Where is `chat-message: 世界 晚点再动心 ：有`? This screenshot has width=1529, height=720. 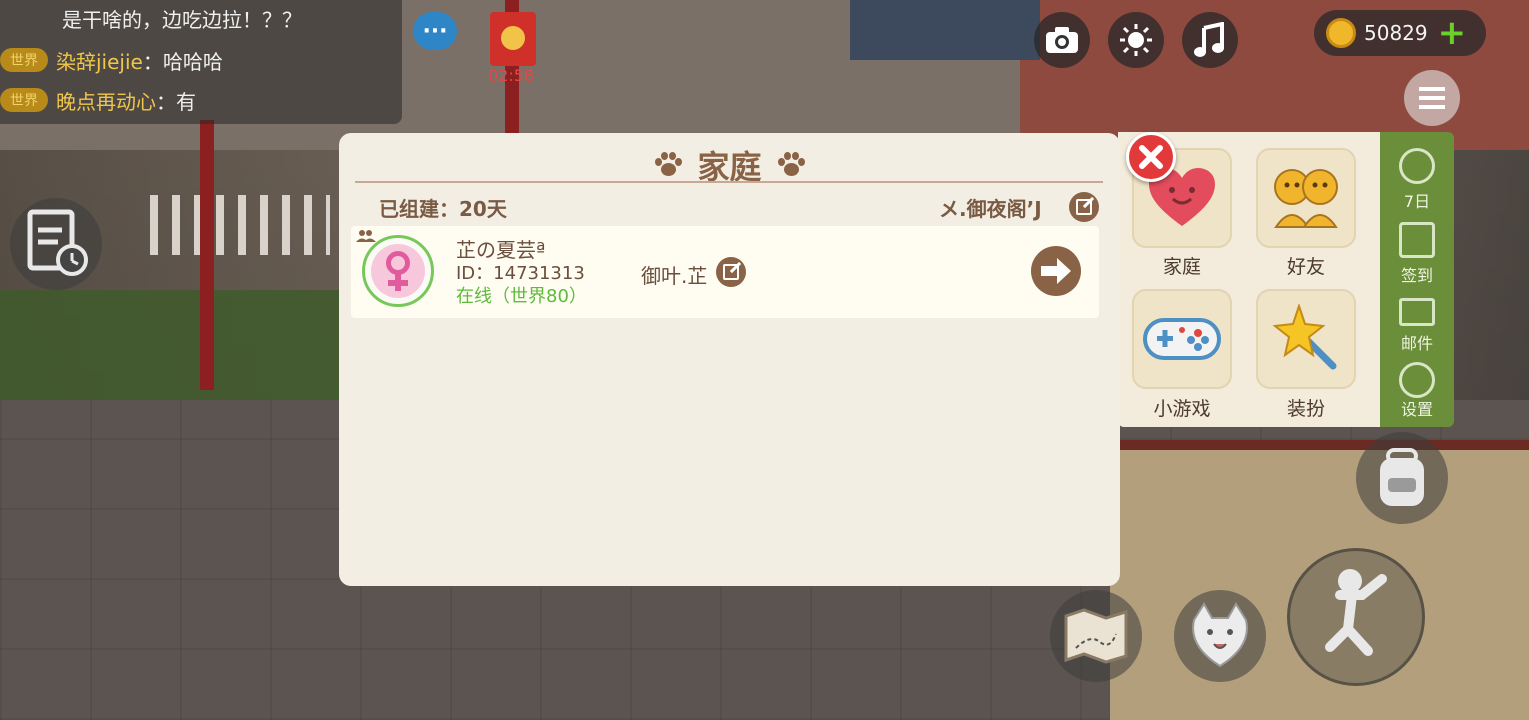 chat-message: 世界 晚点再动心 ：有 is located at coordinates (98, 100).